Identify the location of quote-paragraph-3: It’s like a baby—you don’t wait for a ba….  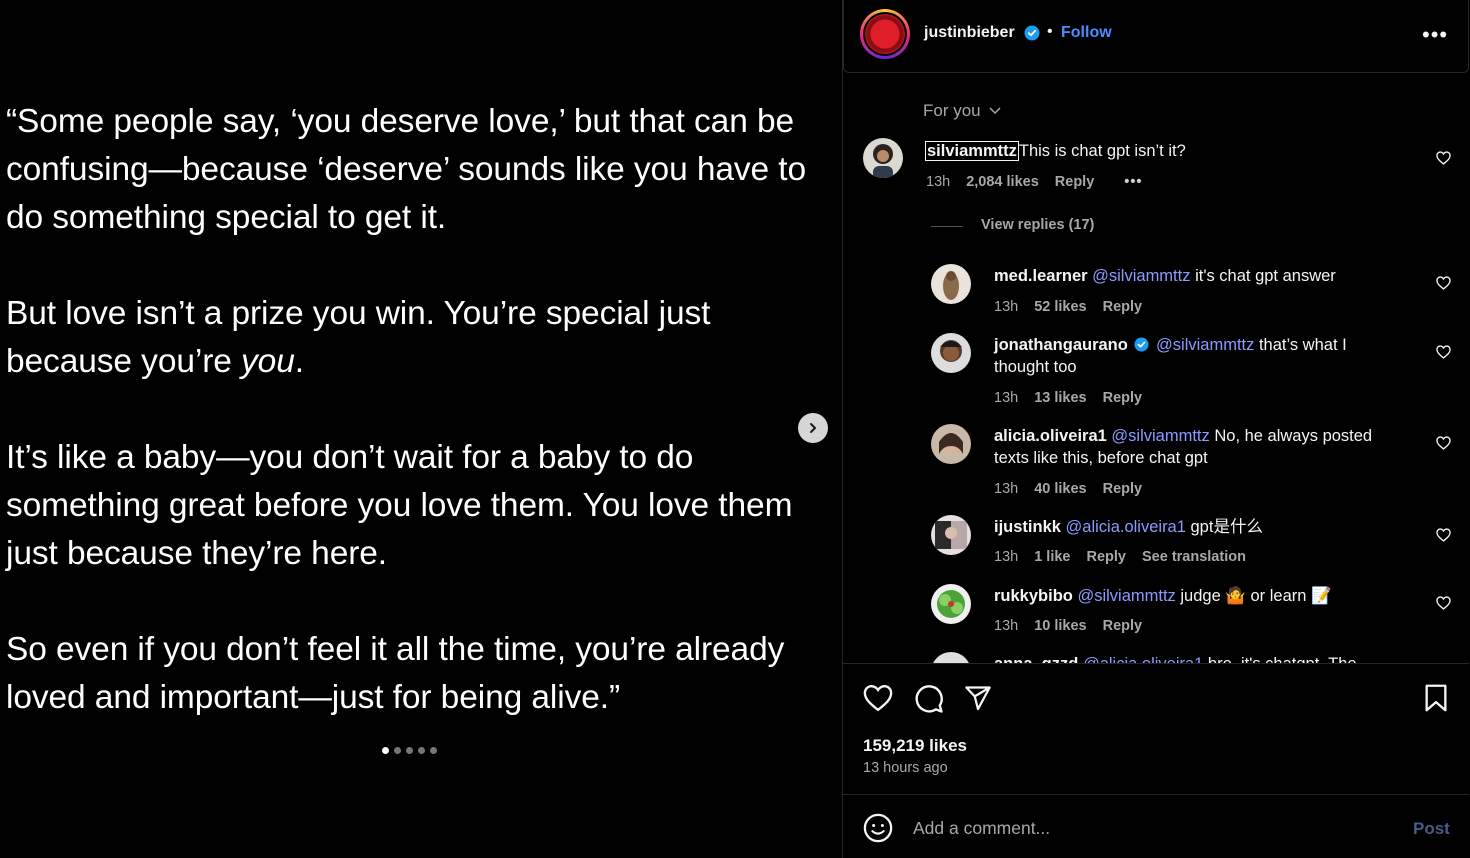
(411, 506).